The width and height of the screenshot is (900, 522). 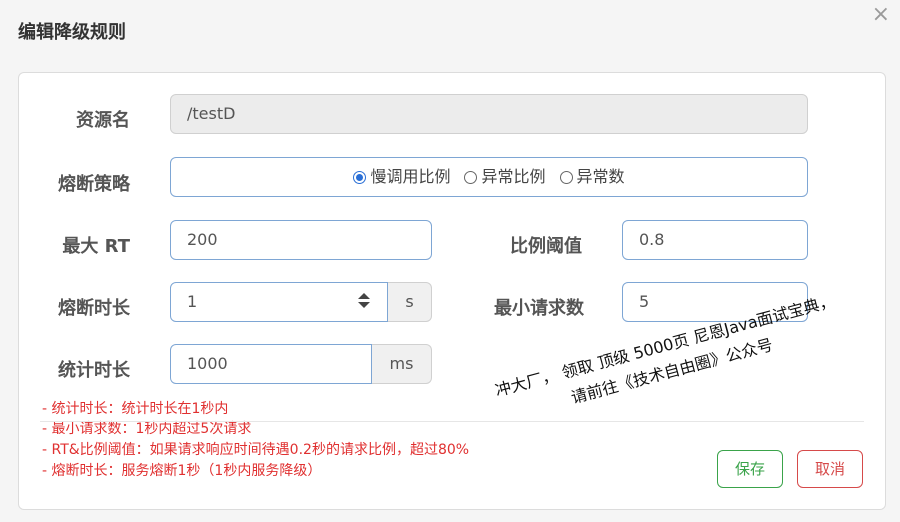 What do you see at coordinates (489, 114) in the screenshot?
I see `resource-field: /testD` at bounding box center [489, 114].